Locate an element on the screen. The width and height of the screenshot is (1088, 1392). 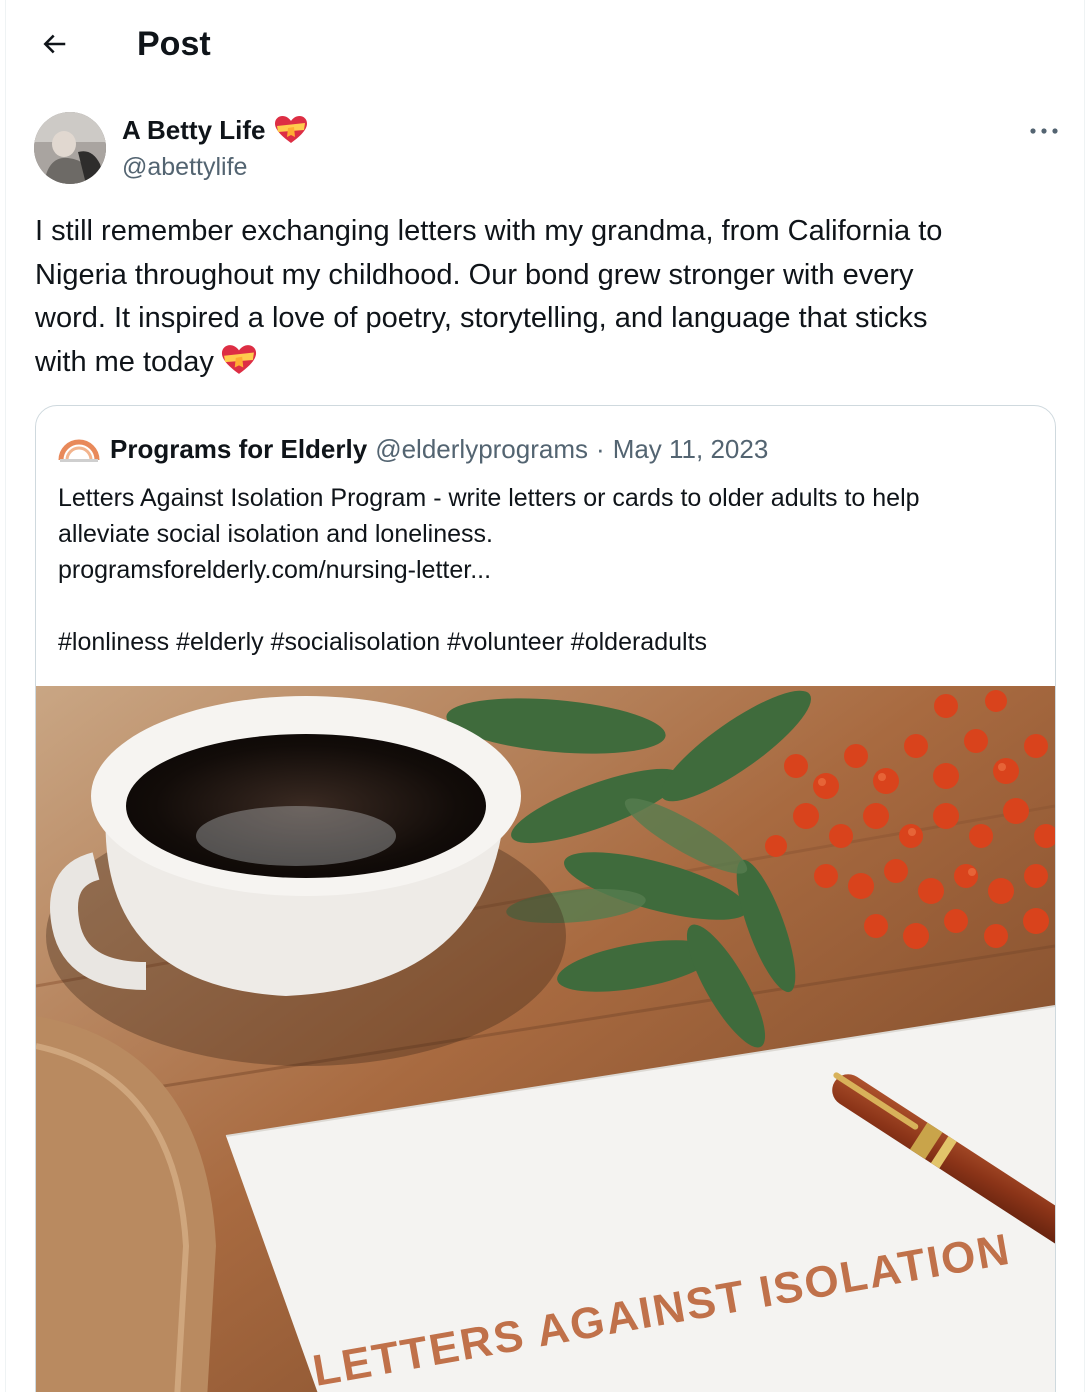
author-handle: @abettylife is located at coordinates (184, 167).